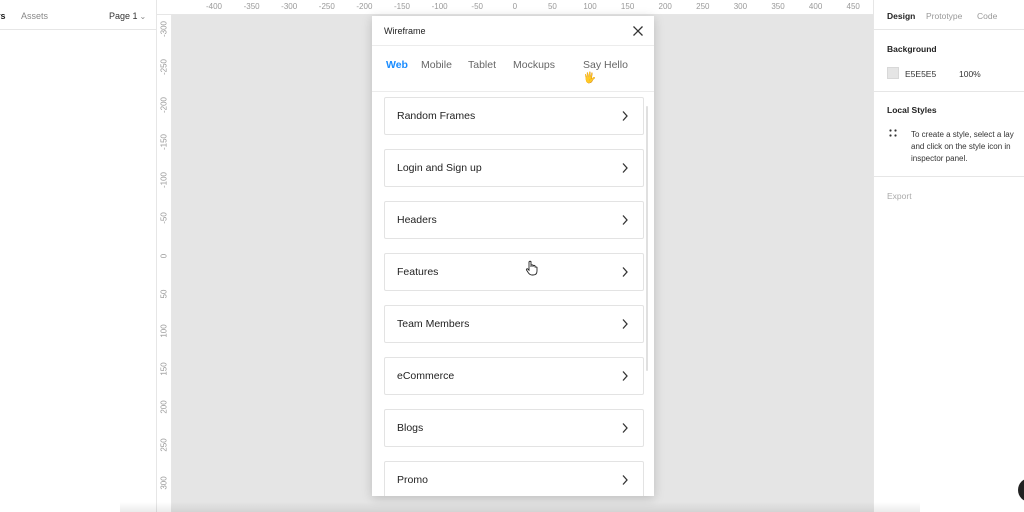 The height and width of the screenshot is (512, 1024). I want to click on list-item: Features, so click(514, 272).